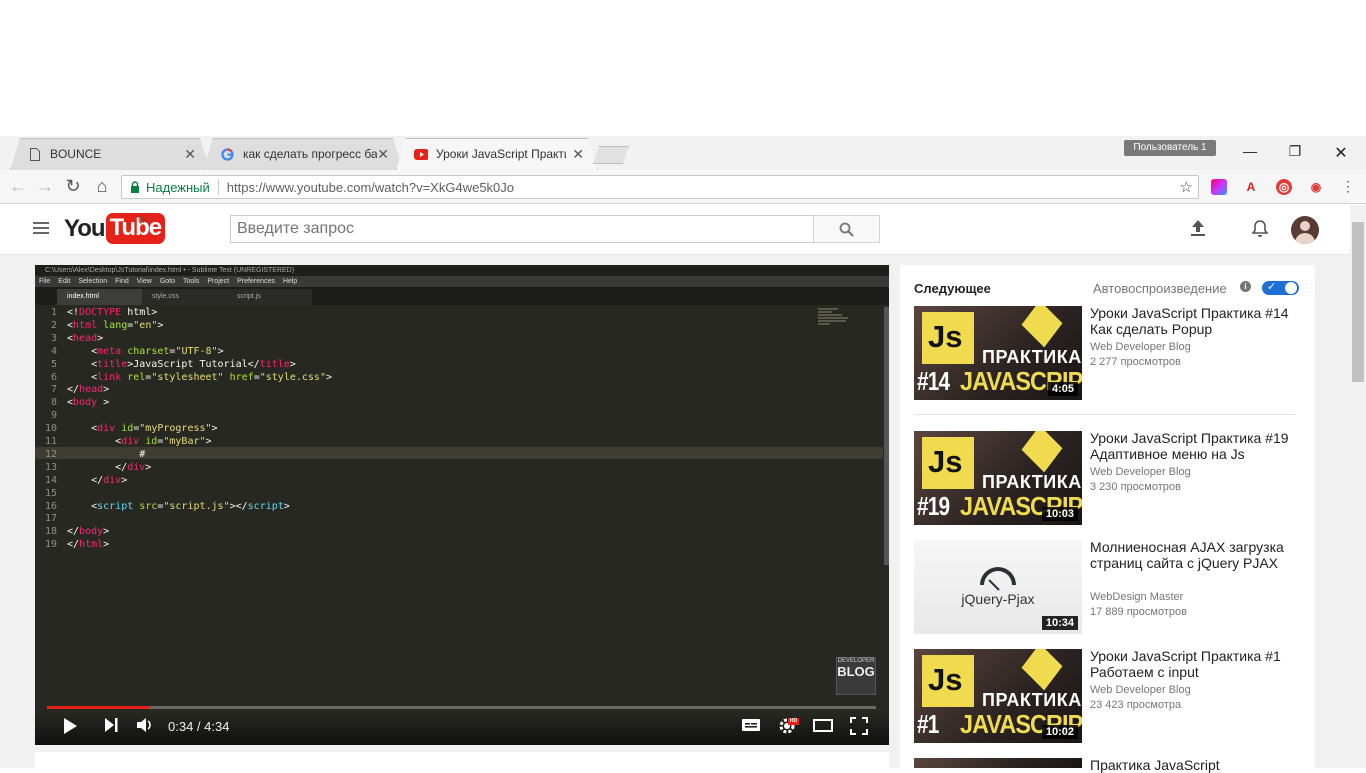  Describe the element at coordinates (102, 186) in the screenshot. I see `home-icon: ⌂` at that location.